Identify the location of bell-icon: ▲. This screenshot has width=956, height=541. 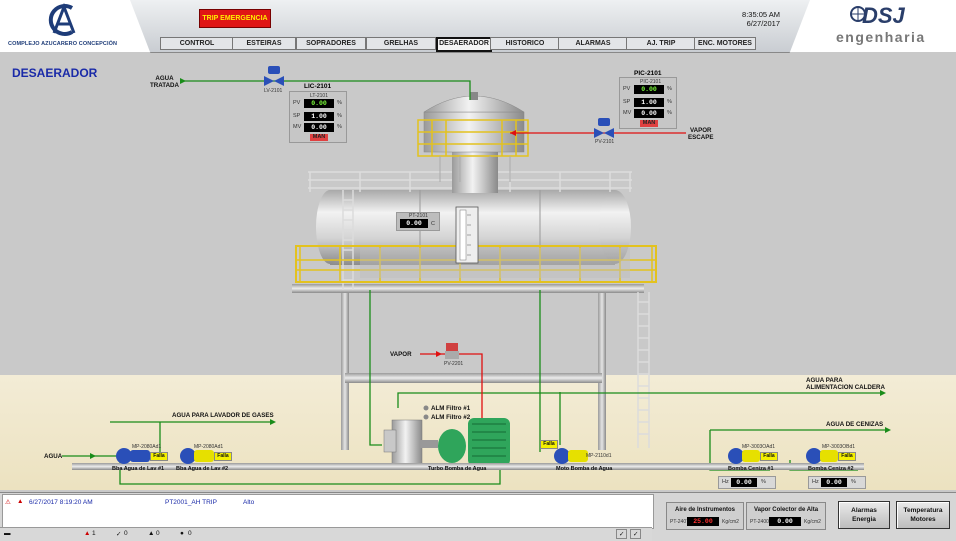
(20, 501).